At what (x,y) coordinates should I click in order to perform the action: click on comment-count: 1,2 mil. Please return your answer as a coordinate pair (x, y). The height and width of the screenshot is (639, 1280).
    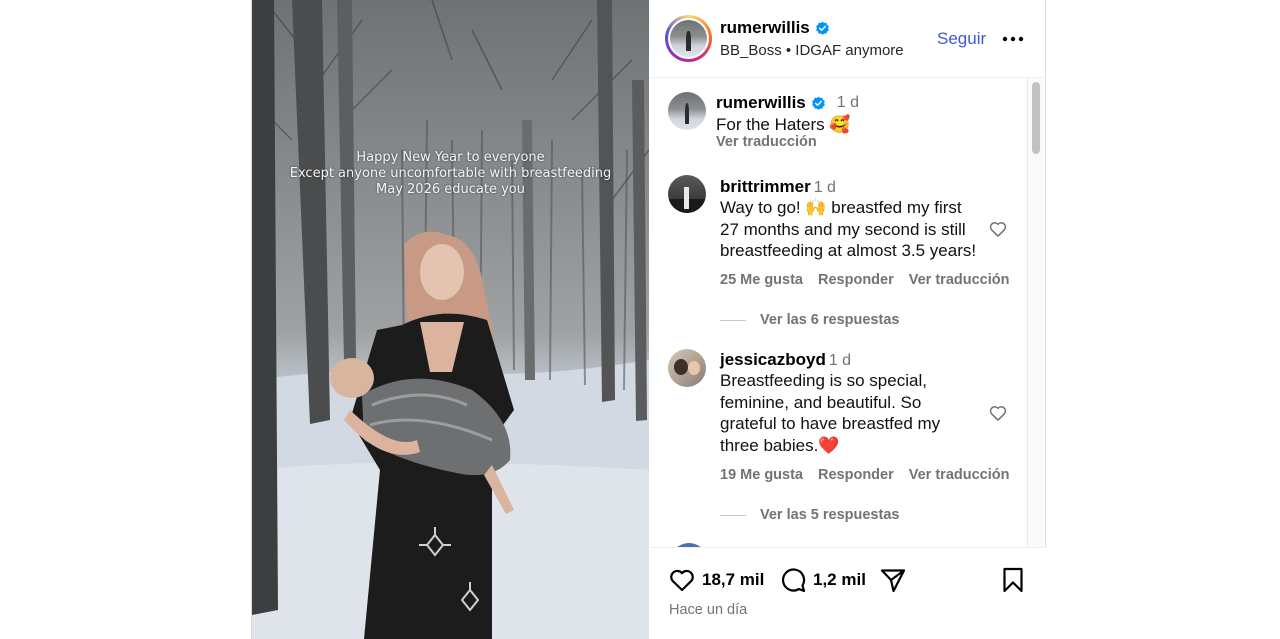
    Looking at the image, I should click on (839, 580).